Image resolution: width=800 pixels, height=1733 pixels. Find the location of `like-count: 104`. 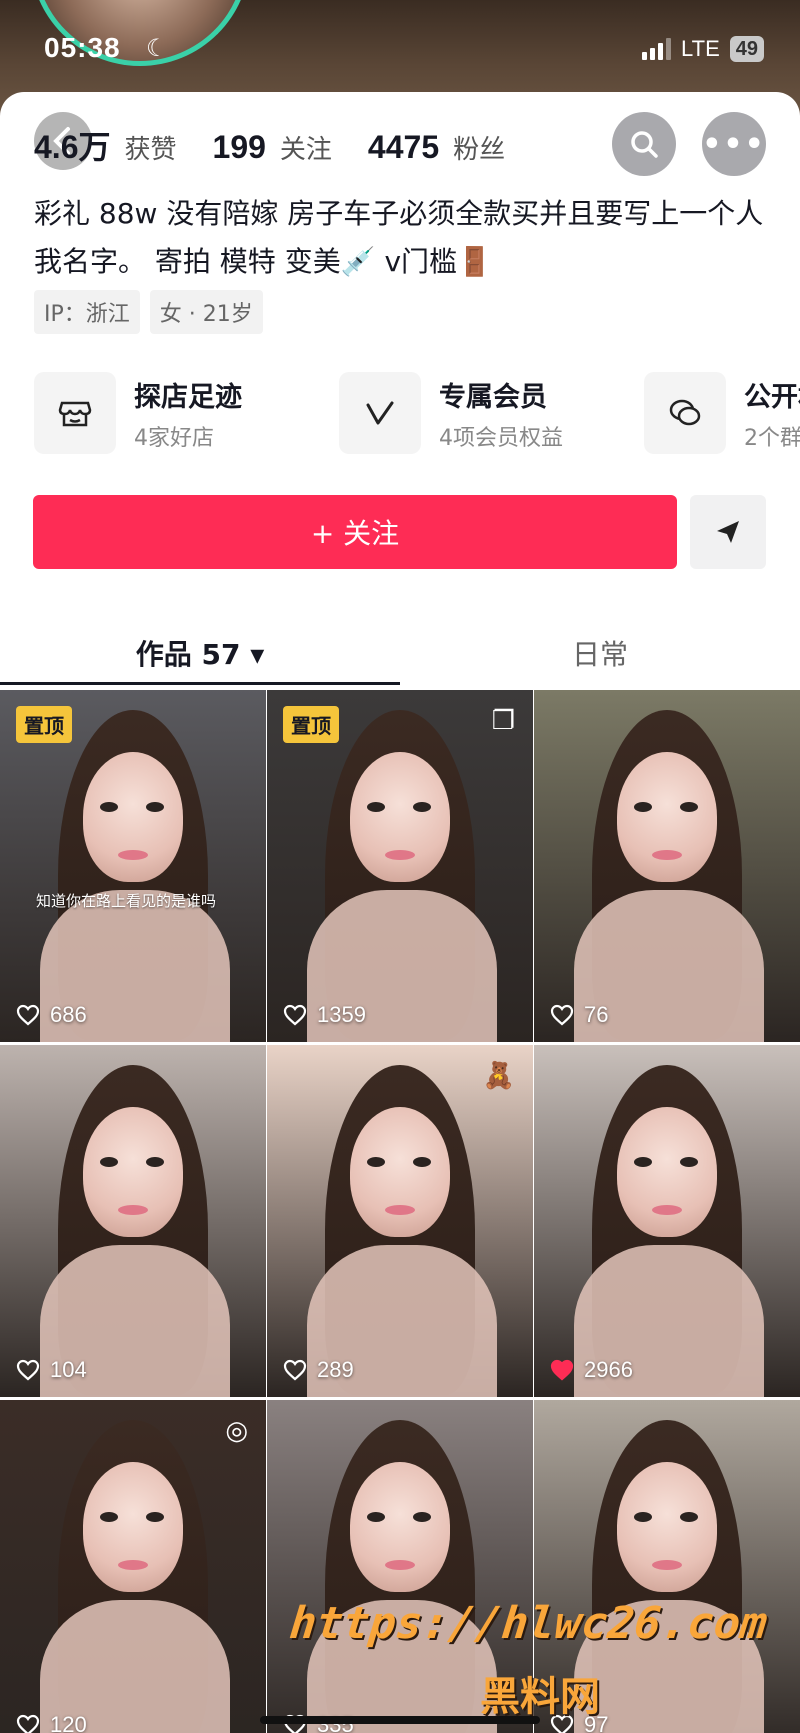

like-count: 104 is located at coordinates (51, 1370).